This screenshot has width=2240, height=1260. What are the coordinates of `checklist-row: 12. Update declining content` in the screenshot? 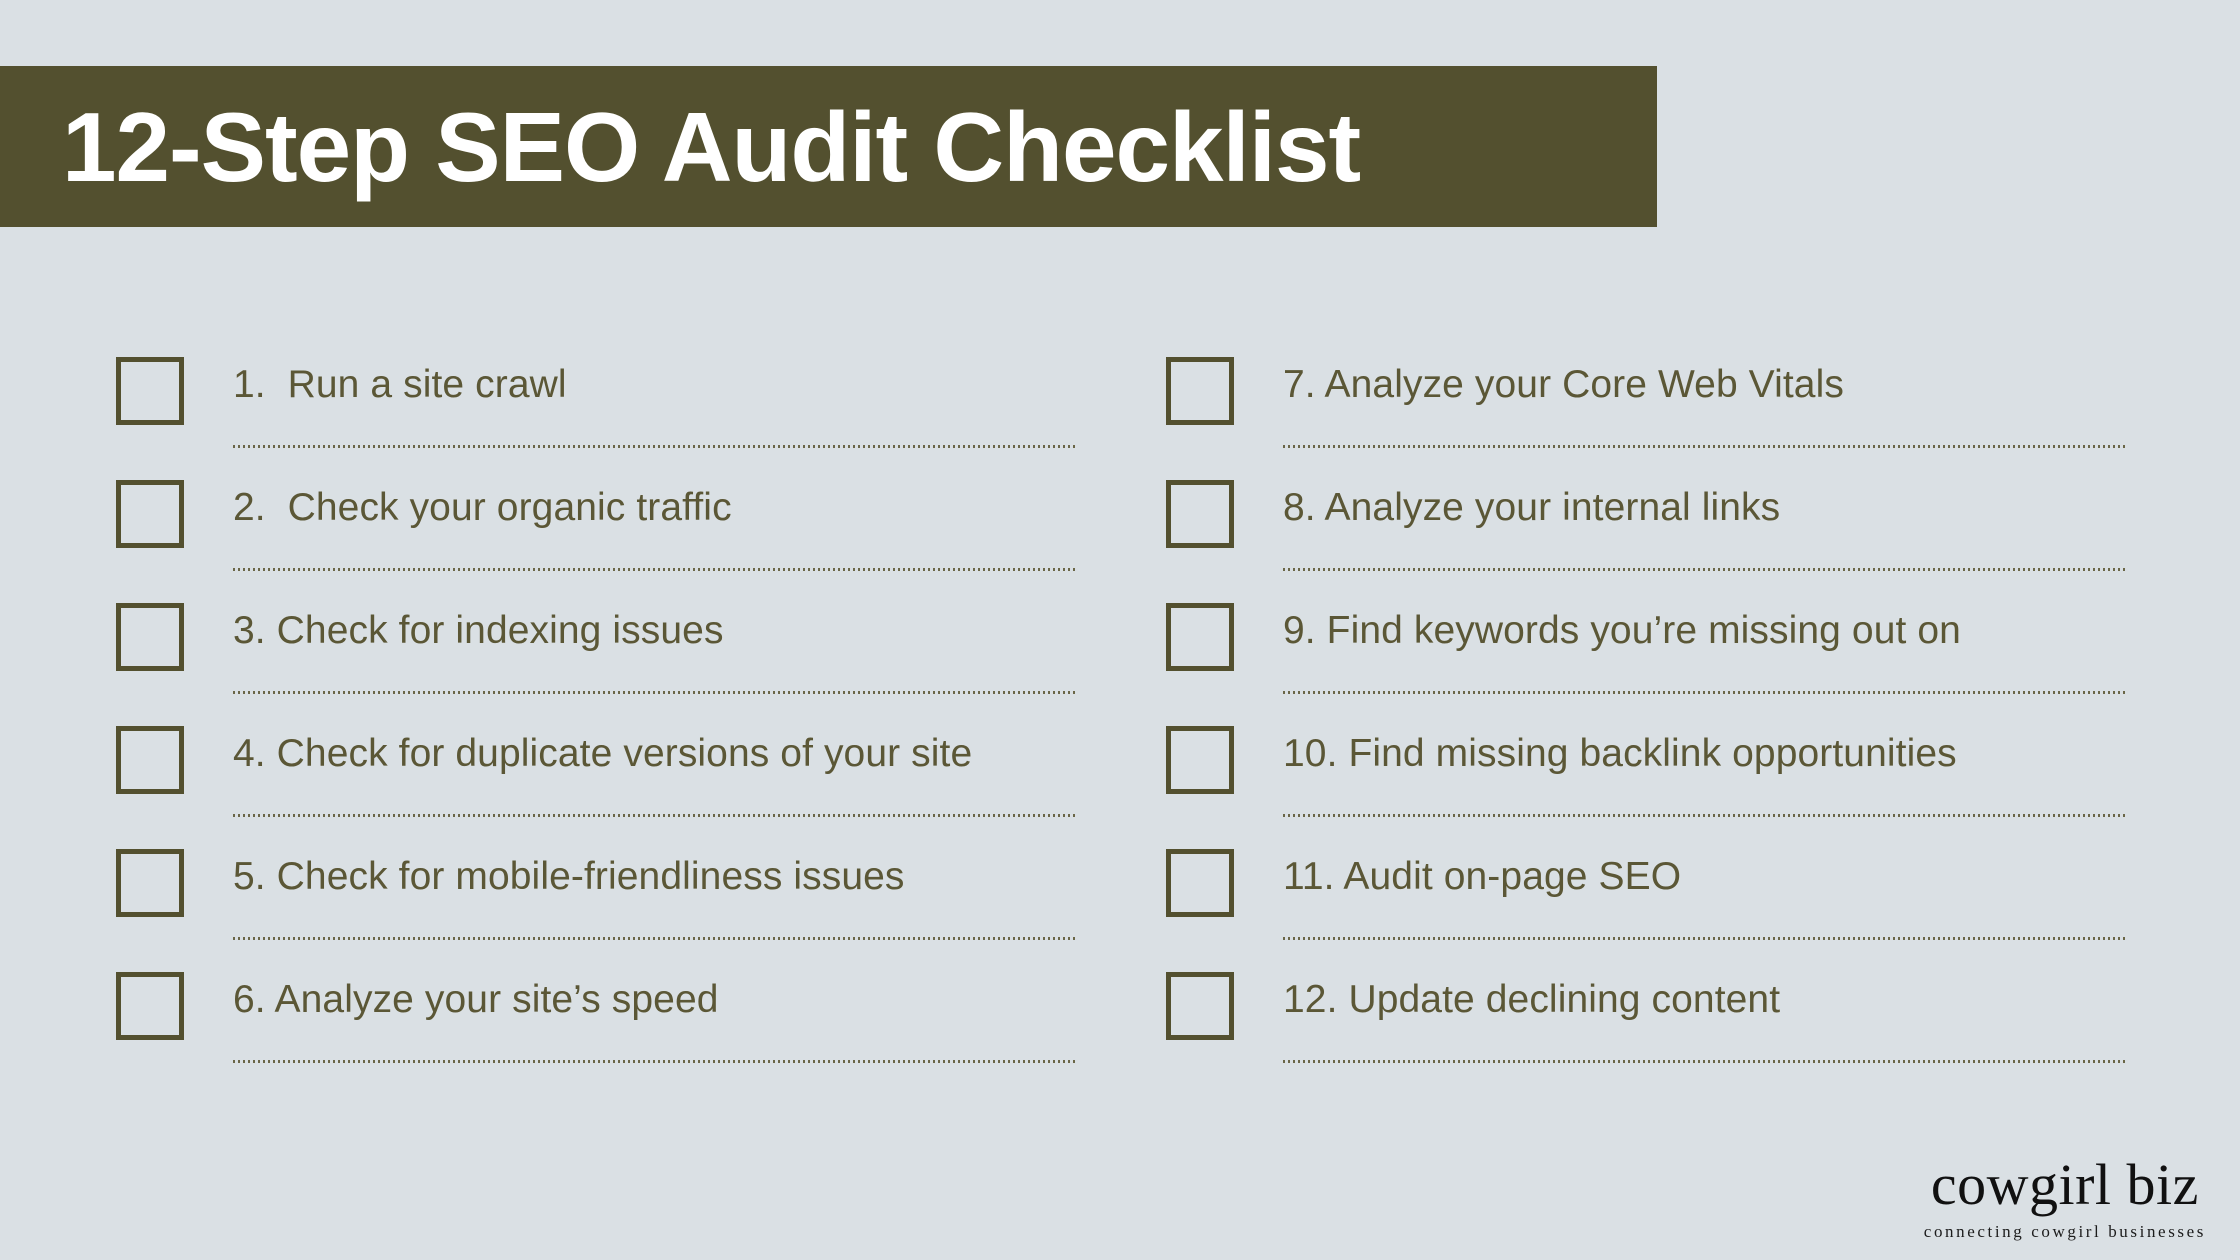 It's located at (1645, 1028).